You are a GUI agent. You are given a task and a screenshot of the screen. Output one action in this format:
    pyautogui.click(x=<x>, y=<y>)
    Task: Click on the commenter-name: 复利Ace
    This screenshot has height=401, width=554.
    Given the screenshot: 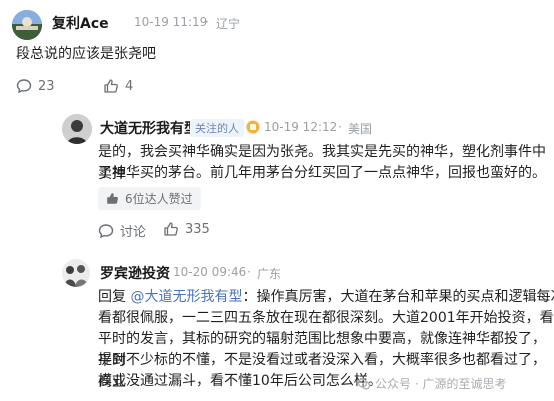 What is the action you would take?
    pyautogui.click(x=80, y=23)
    